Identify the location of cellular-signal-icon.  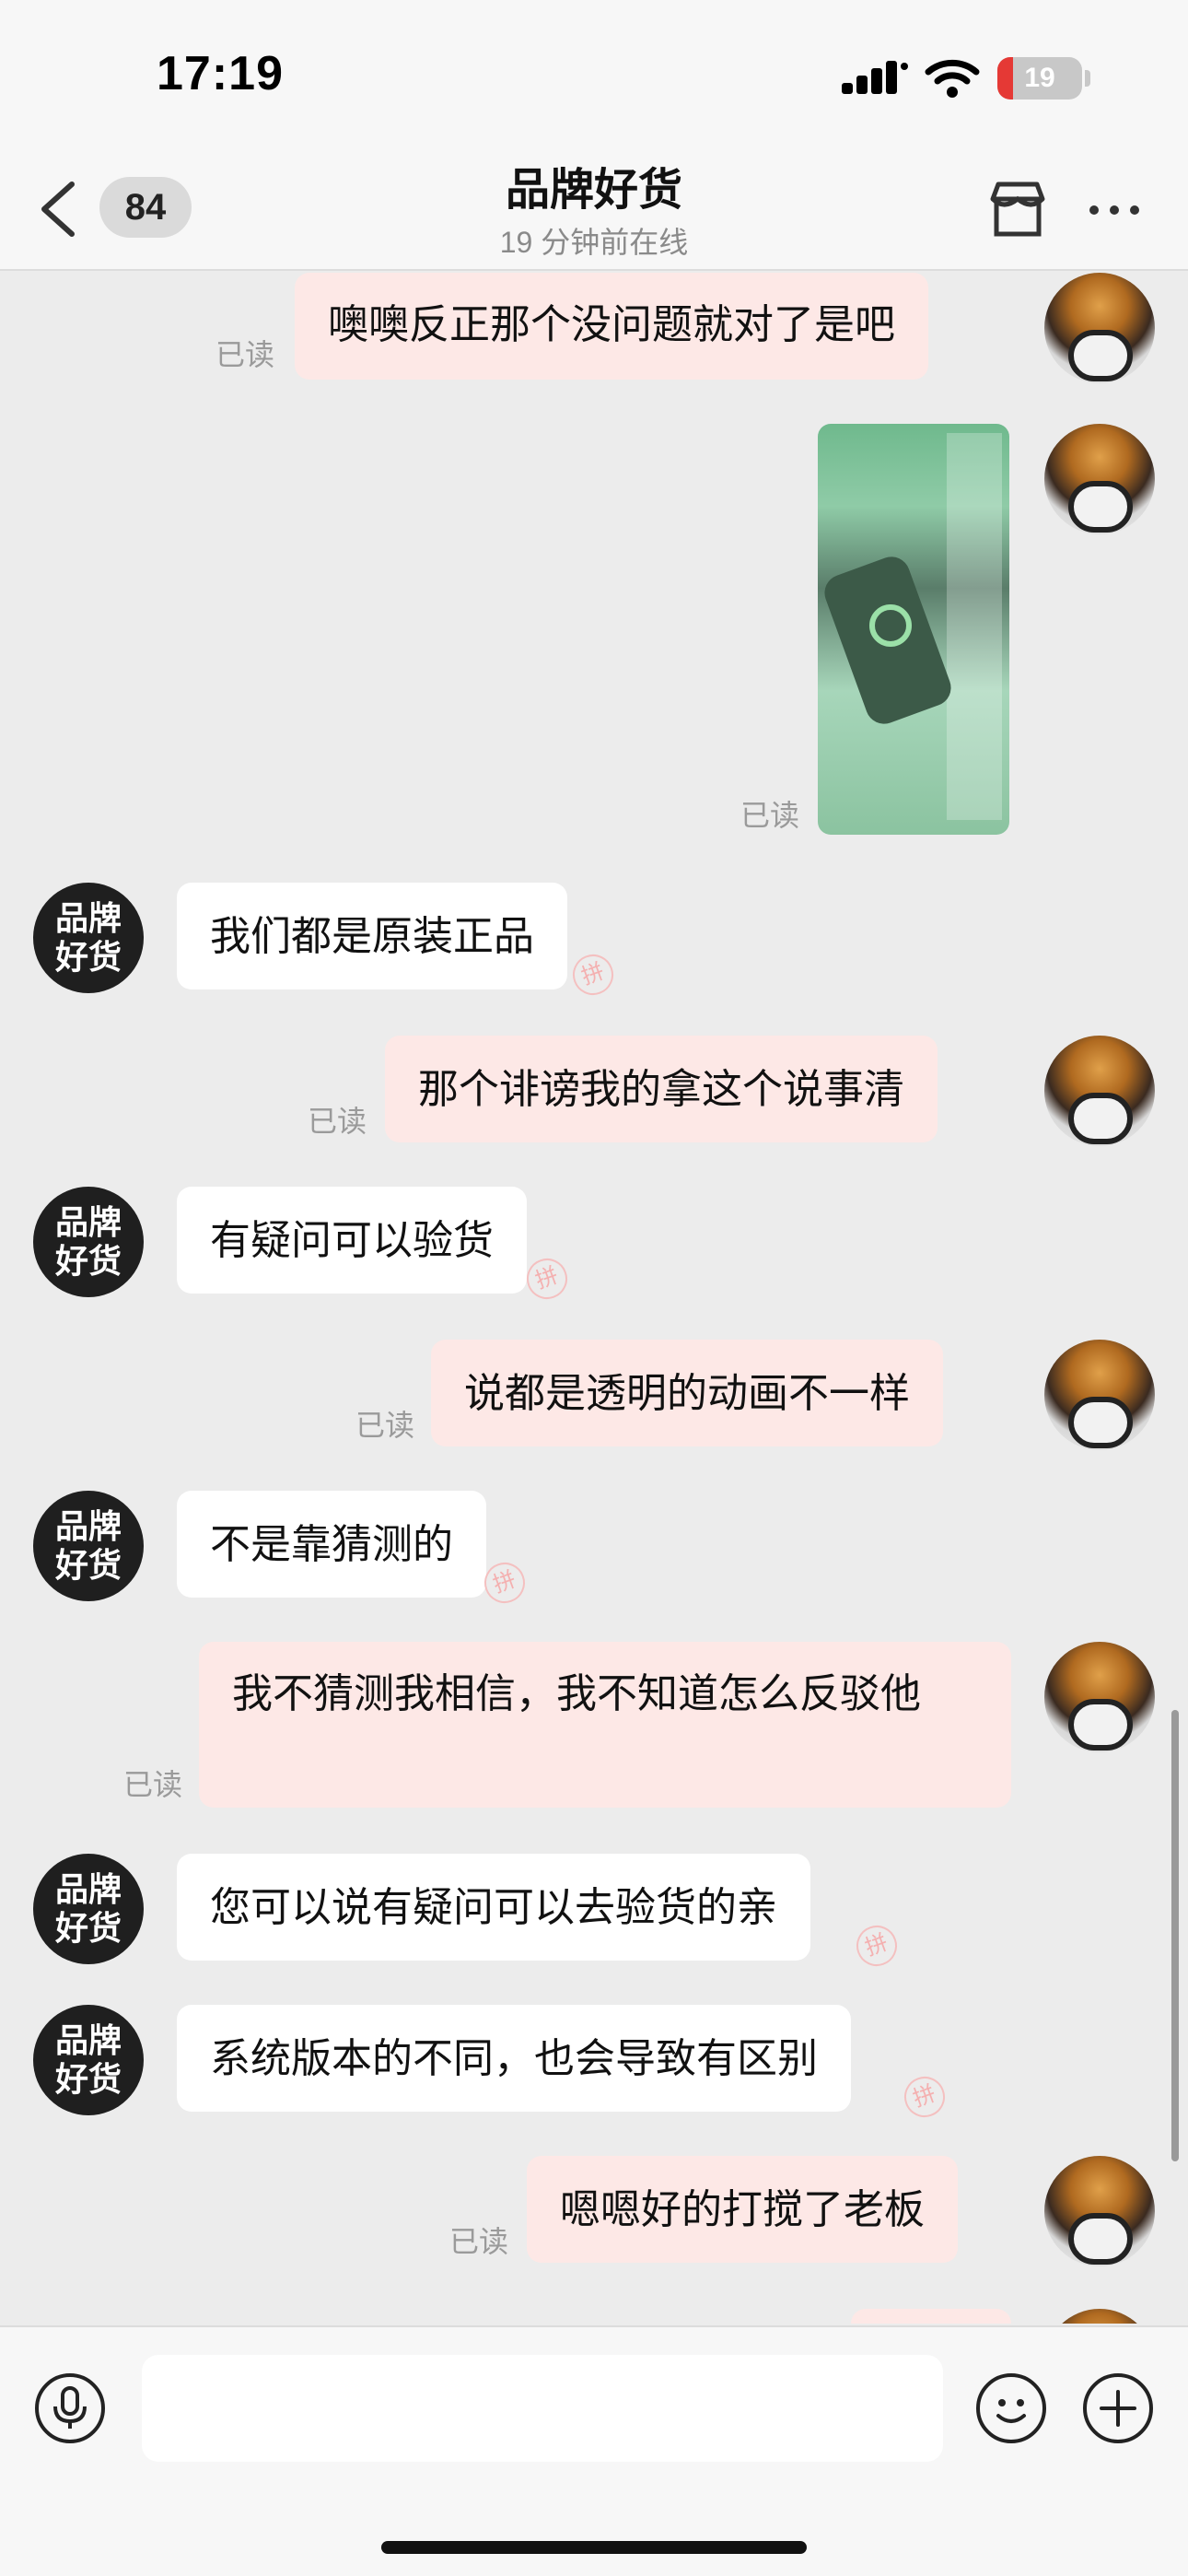
(875, 77).